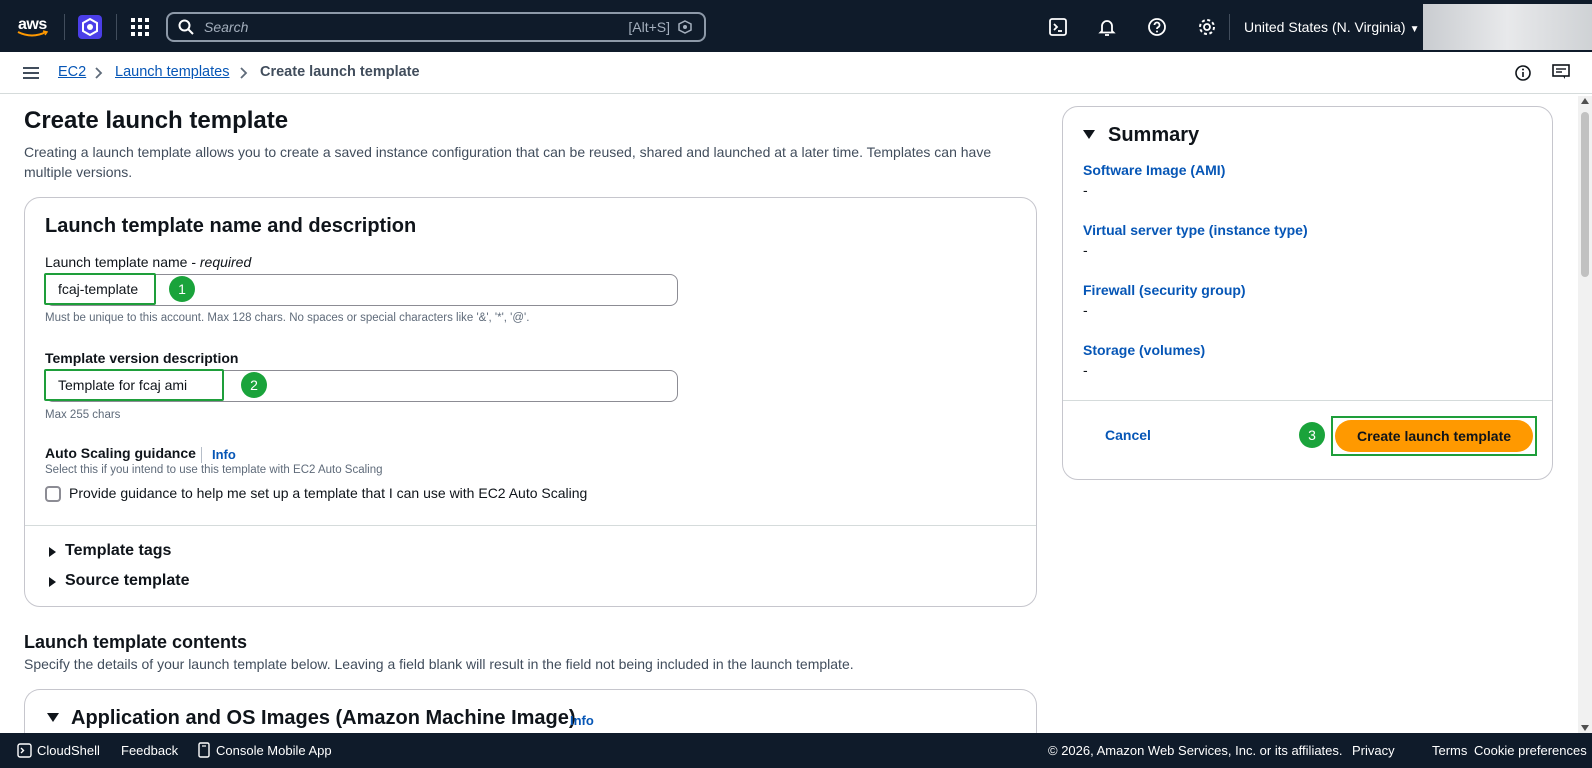  I want to click on step-badge-2: 2, so click(254, 385).